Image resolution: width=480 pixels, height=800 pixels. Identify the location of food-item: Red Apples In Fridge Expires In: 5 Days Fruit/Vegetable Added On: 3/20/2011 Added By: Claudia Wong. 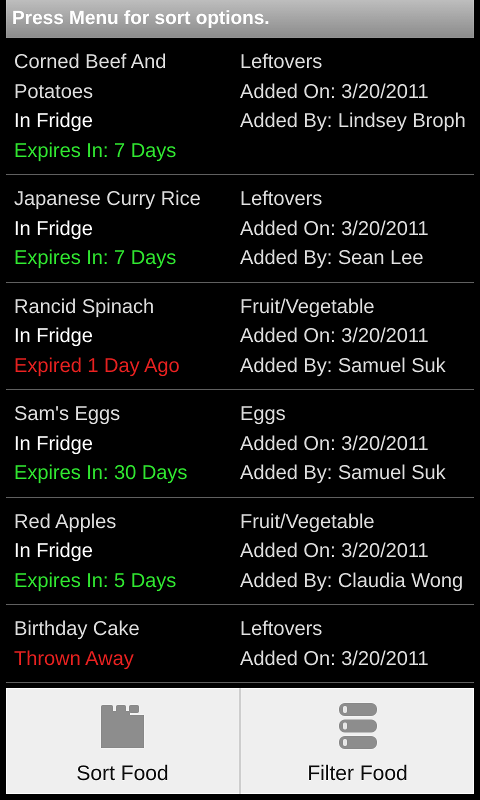
(240, 551).